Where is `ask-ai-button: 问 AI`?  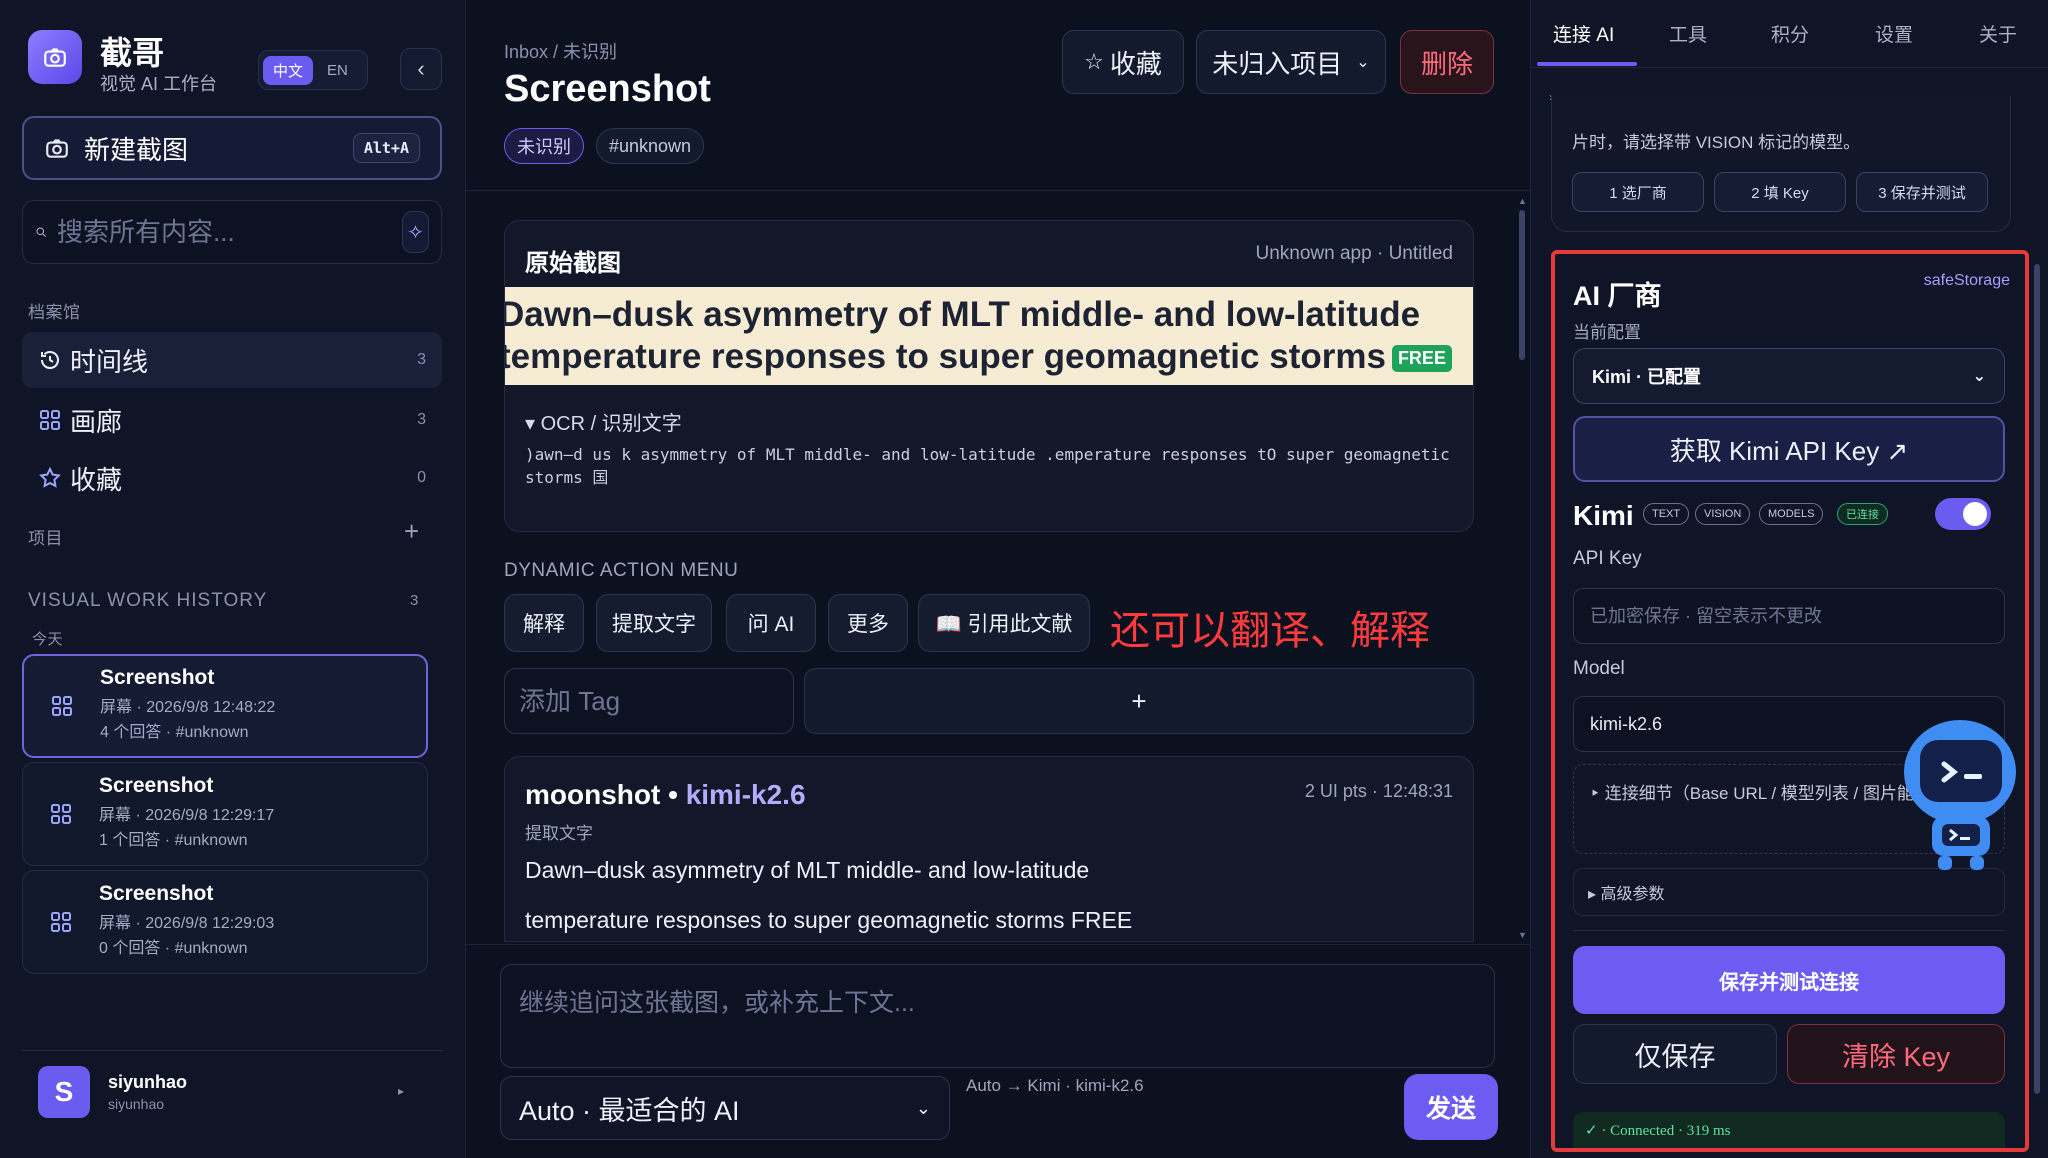 ask-ai-button: 问 AI is located at coordinates (771, 623).